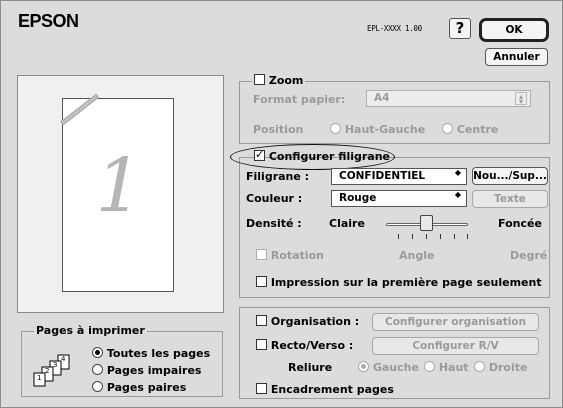 The width and height of the screenshot is (563, 408). What do you see at coordinates (448, 98) in the screenshot?
I see `paper-format-select: A4 ▴ ▾` at bounding box center [448, 98].